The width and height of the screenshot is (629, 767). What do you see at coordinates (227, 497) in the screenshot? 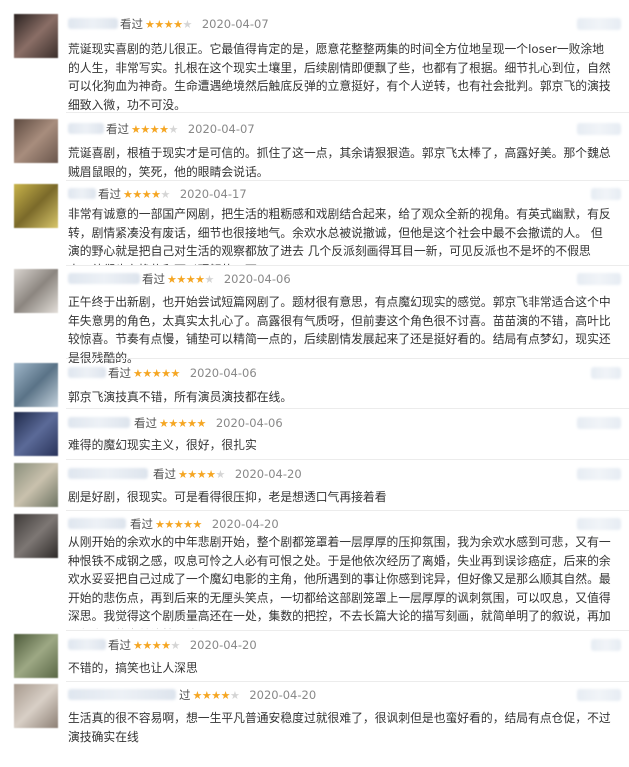
I see `review-text: 剧是好剧，很现实。可是看得很压抑，老是想透口气再接着看` at bounding box center [227, 497].